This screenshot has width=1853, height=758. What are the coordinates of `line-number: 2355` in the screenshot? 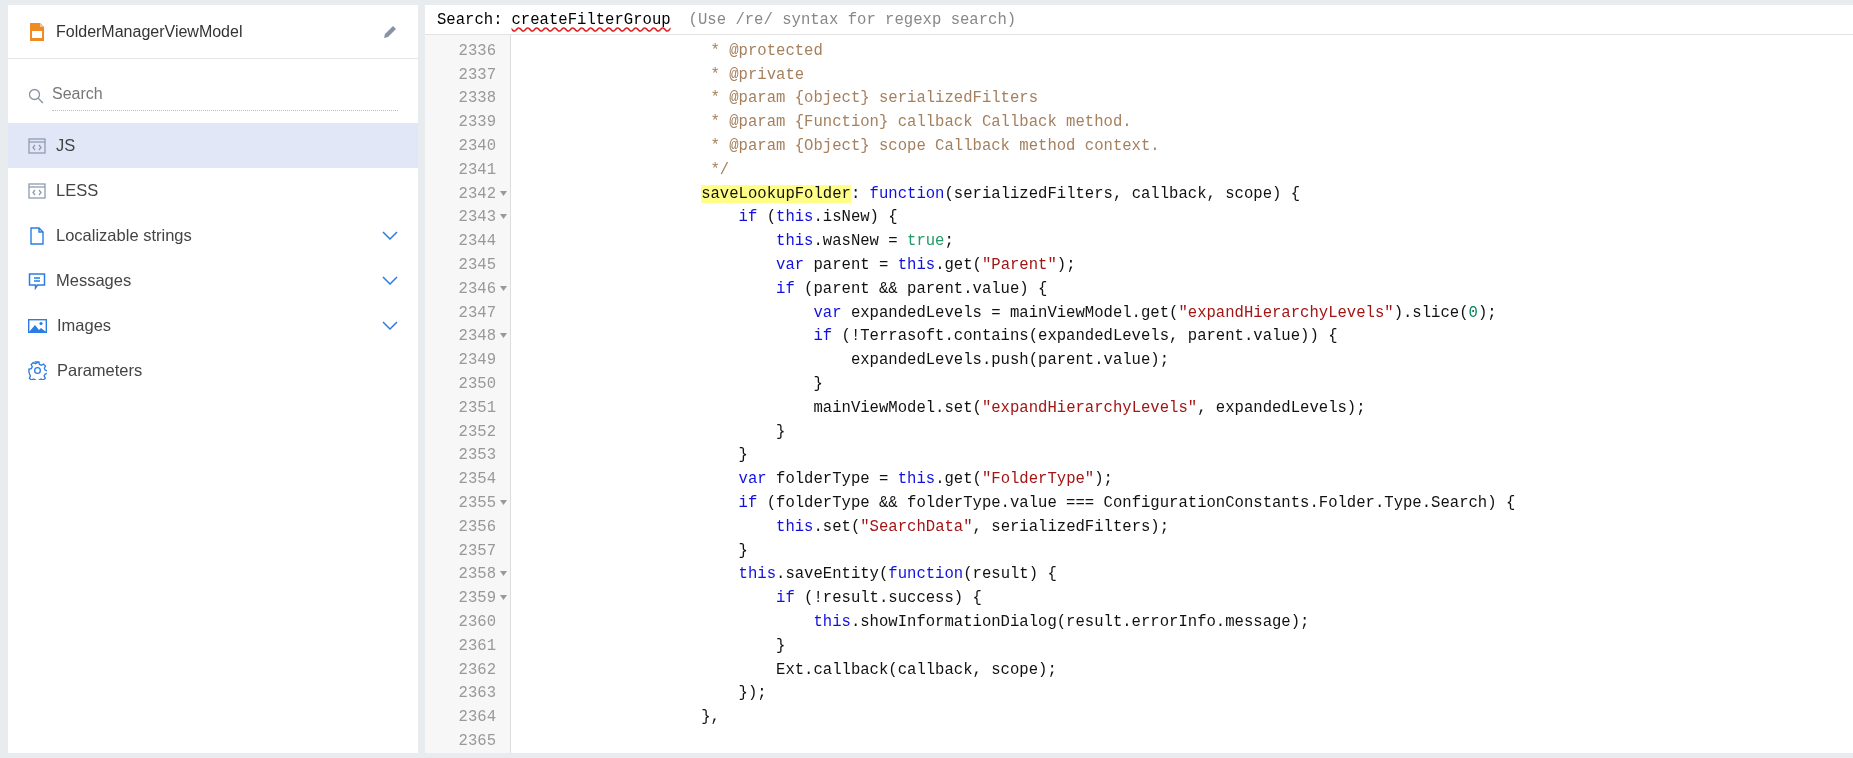 It's located at (477, 503).